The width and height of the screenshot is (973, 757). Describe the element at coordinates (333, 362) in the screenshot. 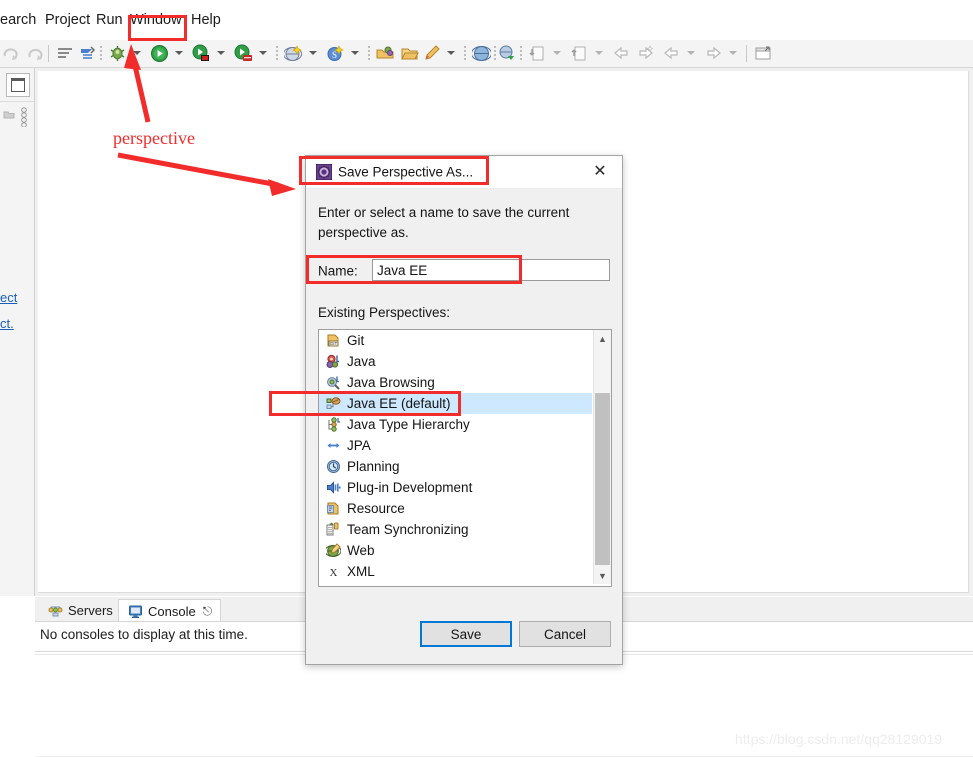

I see `java-icon` at that location.